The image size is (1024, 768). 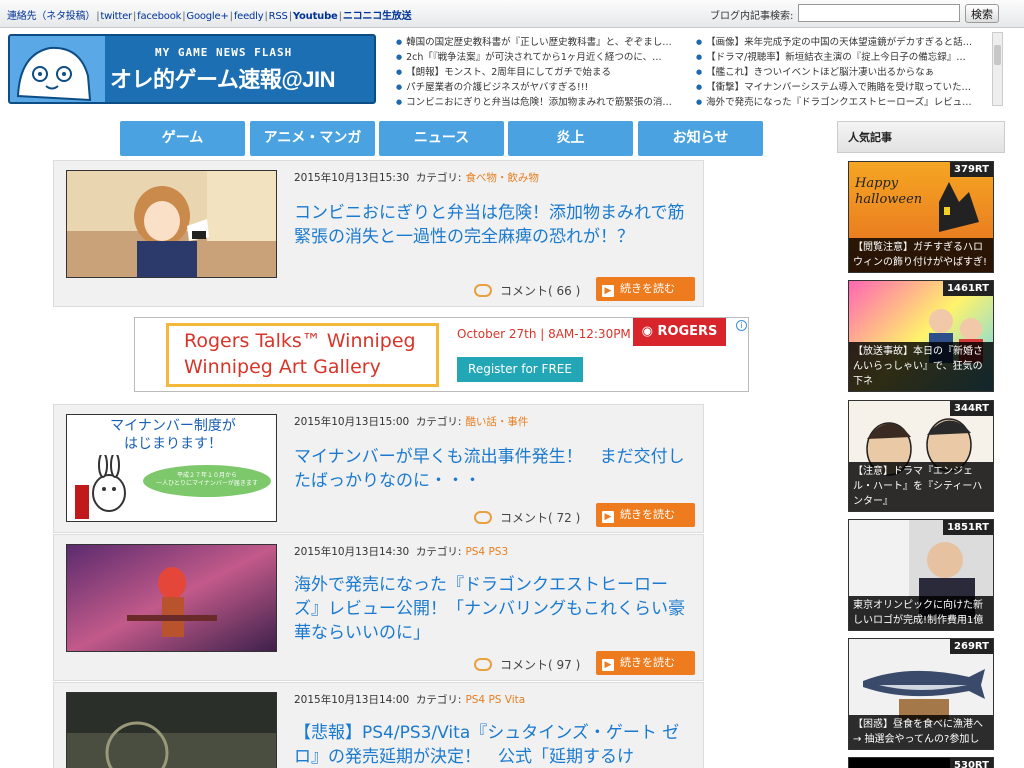 What do you see at coordinates (971, 763) in the screenshot?
I see `retweet-count: 530RT` at bounding box center [971, 763].